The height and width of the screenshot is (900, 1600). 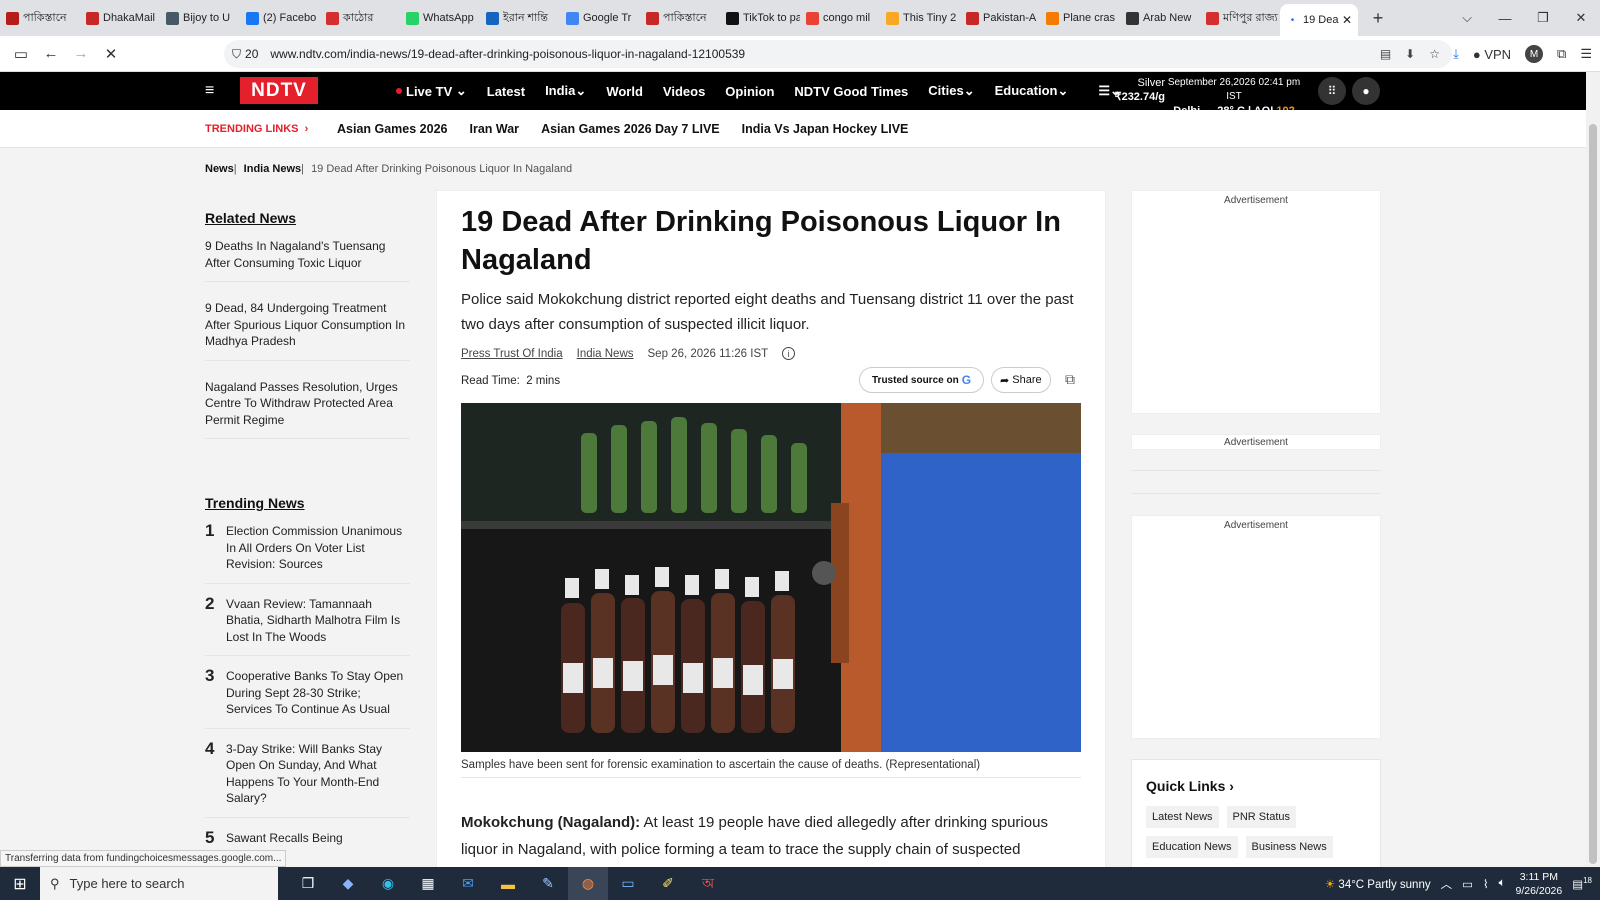 What do you see at coordinates (506, 91) in the screenshot?
I see `nav-latest: Latest` at bounding box center [506, 91].